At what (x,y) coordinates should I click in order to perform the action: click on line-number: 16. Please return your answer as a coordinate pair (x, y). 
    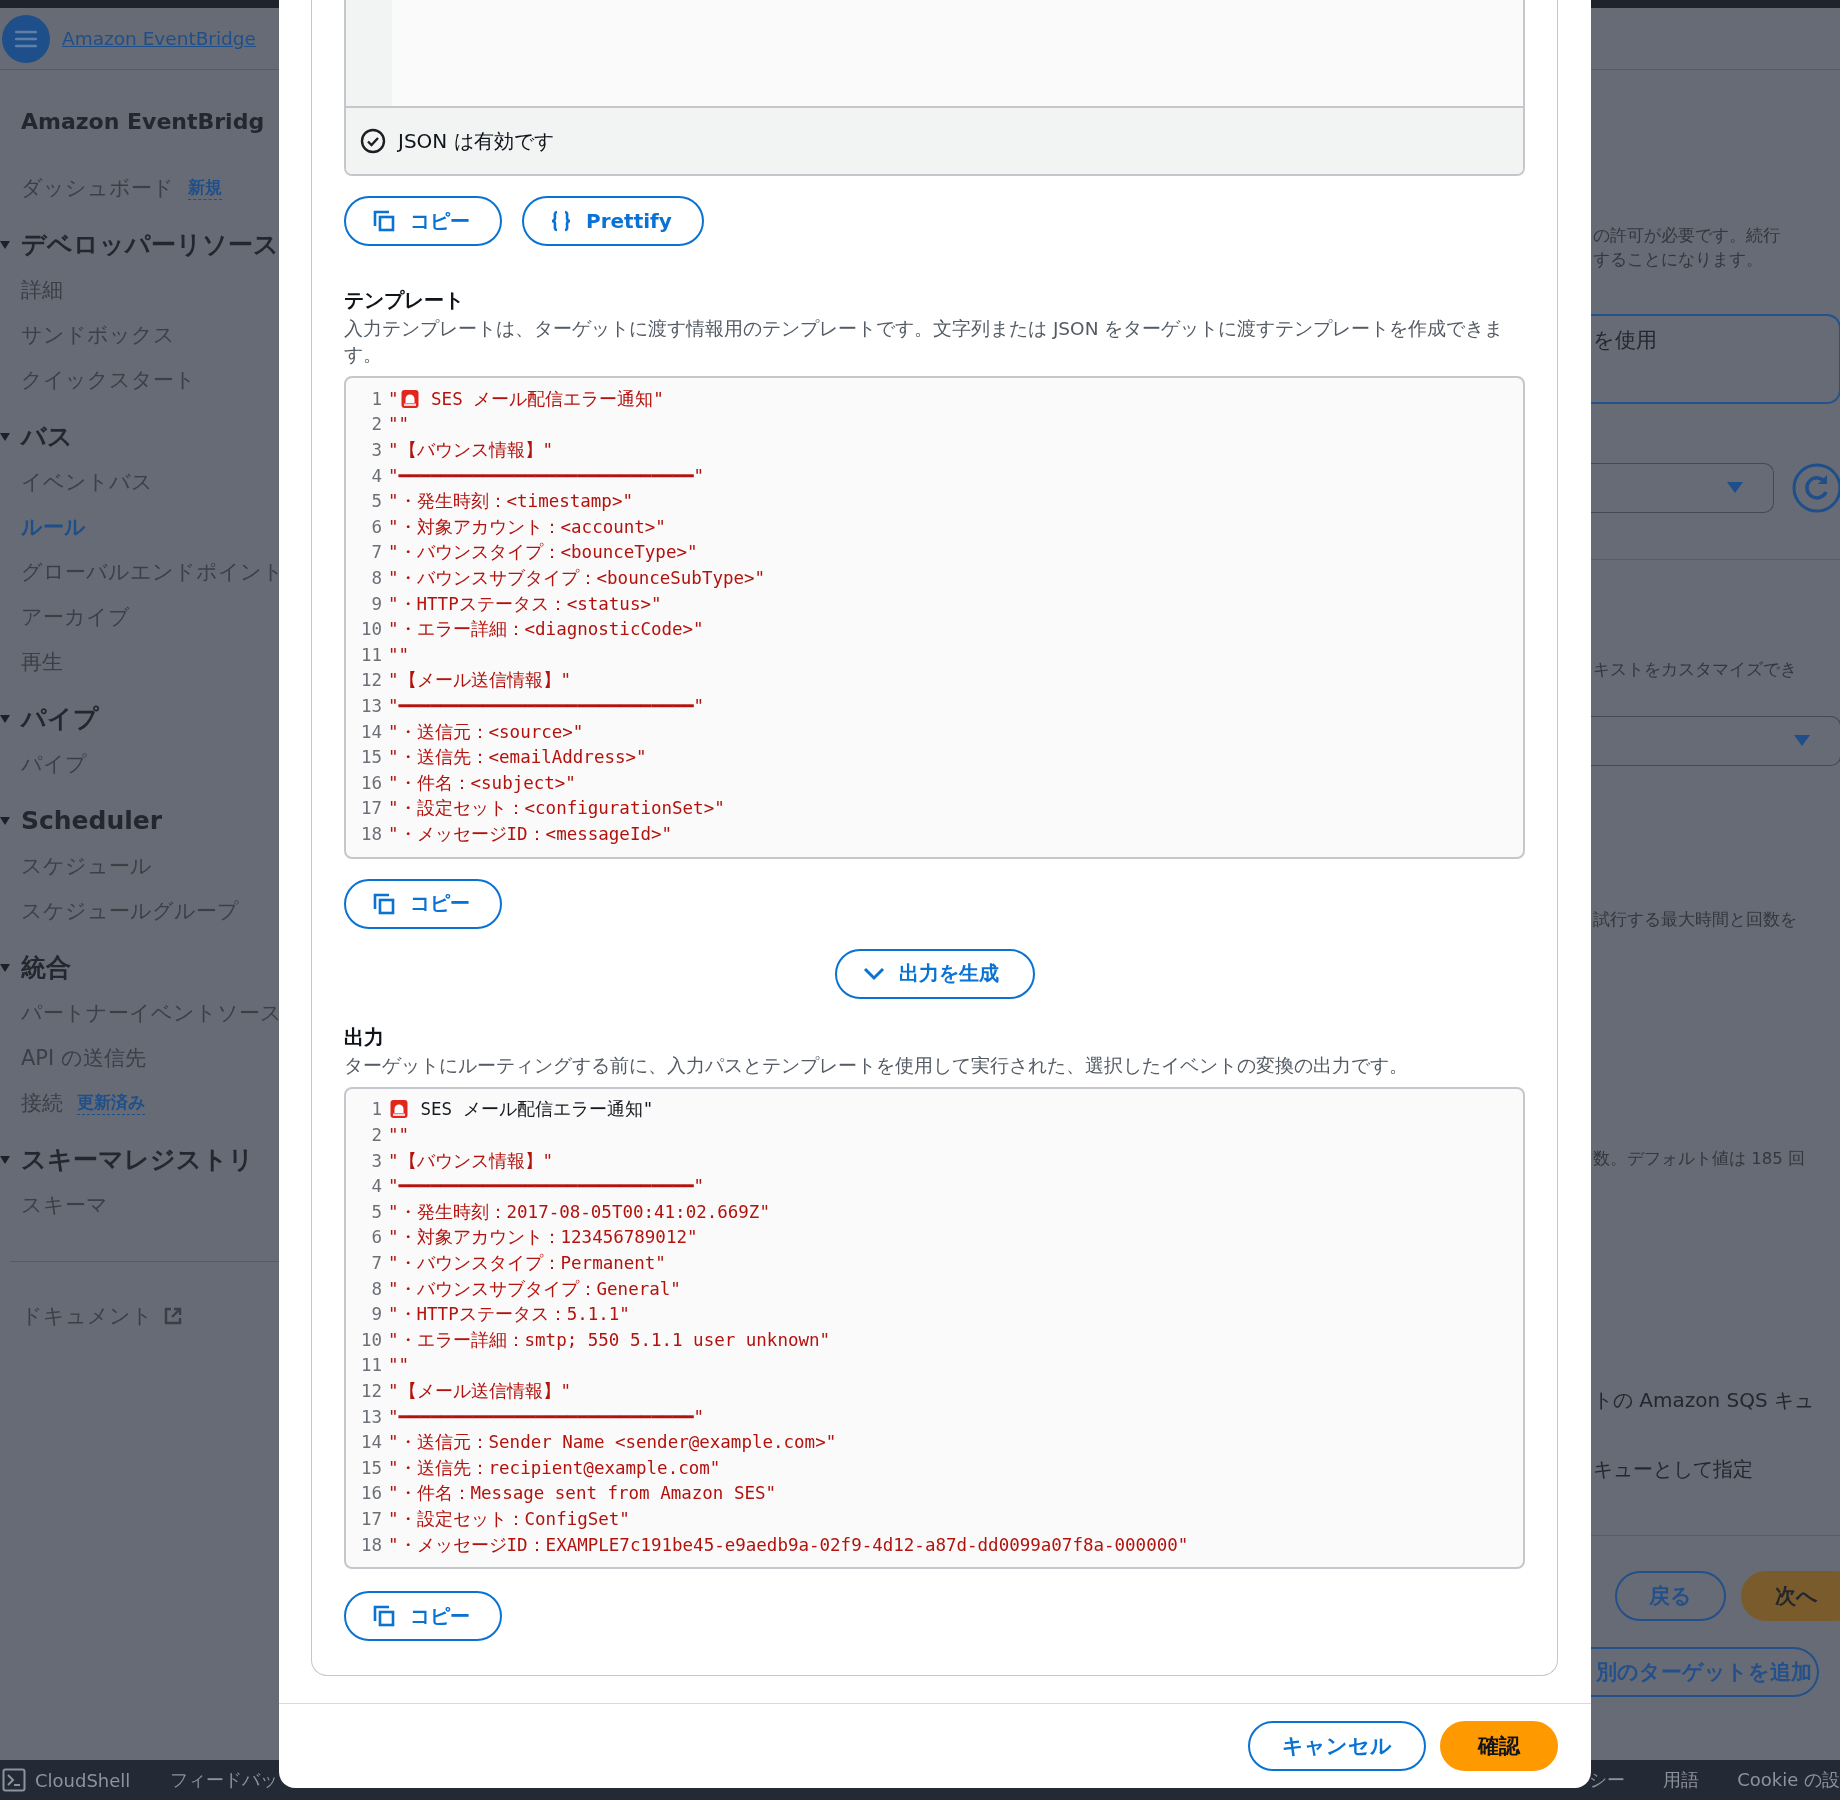
    Looking at the image, I should click on (370, 782).